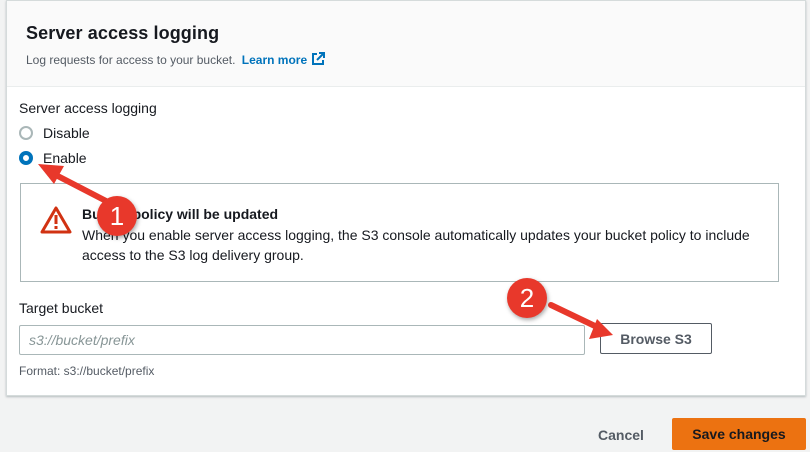  What do you see at coordinates (56, 222) in the screenshot?
I see `warning-icon` at bounding box center [56, 222].